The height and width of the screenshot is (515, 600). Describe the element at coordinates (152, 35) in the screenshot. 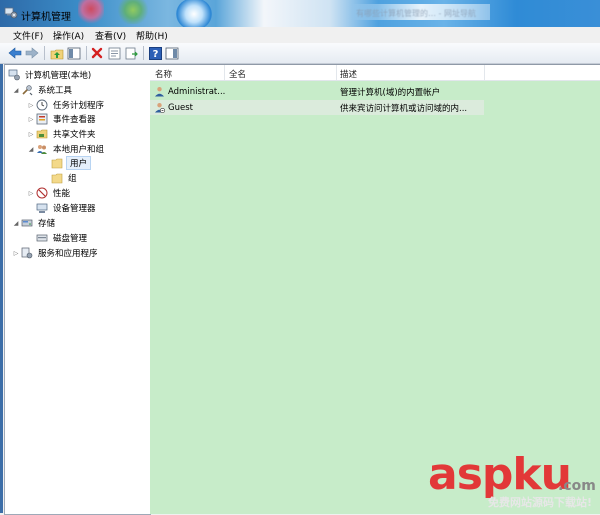

I see `menu-help: 帮助(H)` at that location.